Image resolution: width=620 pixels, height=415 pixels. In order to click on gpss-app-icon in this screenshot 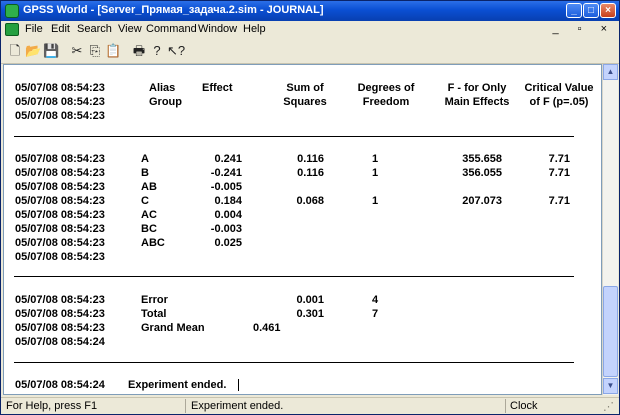, I will do `click(12, 11)`.